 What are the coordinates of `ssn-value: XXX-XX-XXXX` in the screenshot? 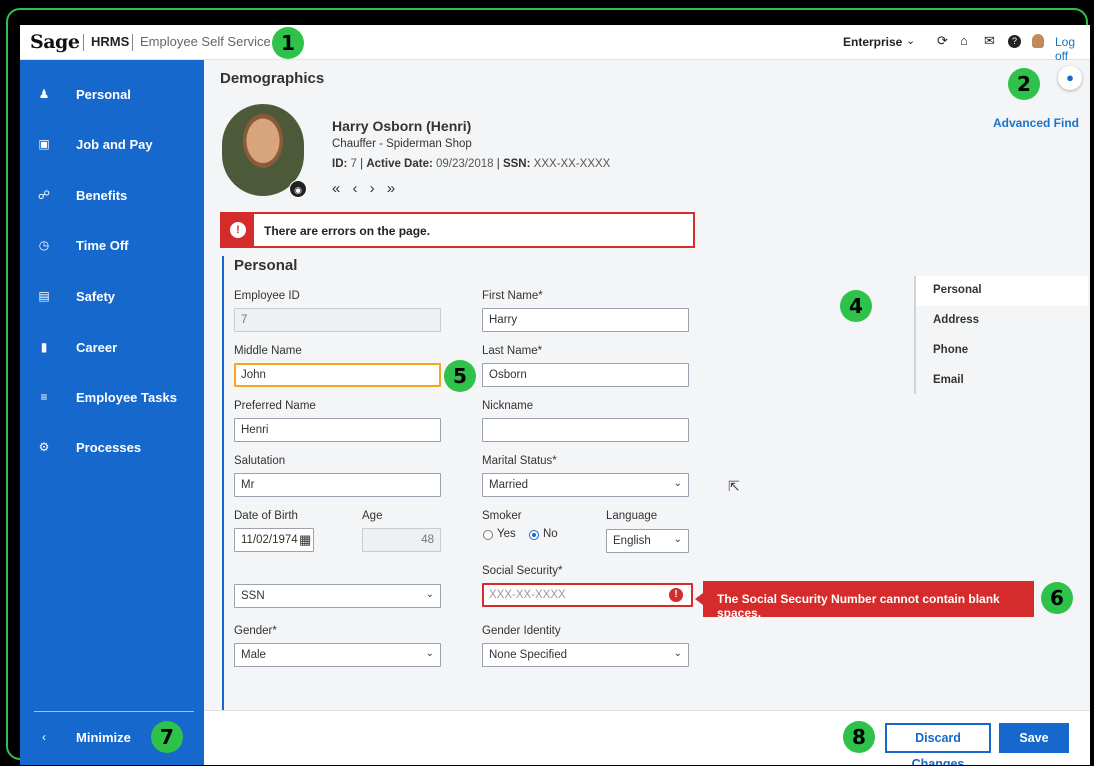 It's located at (572, 164).